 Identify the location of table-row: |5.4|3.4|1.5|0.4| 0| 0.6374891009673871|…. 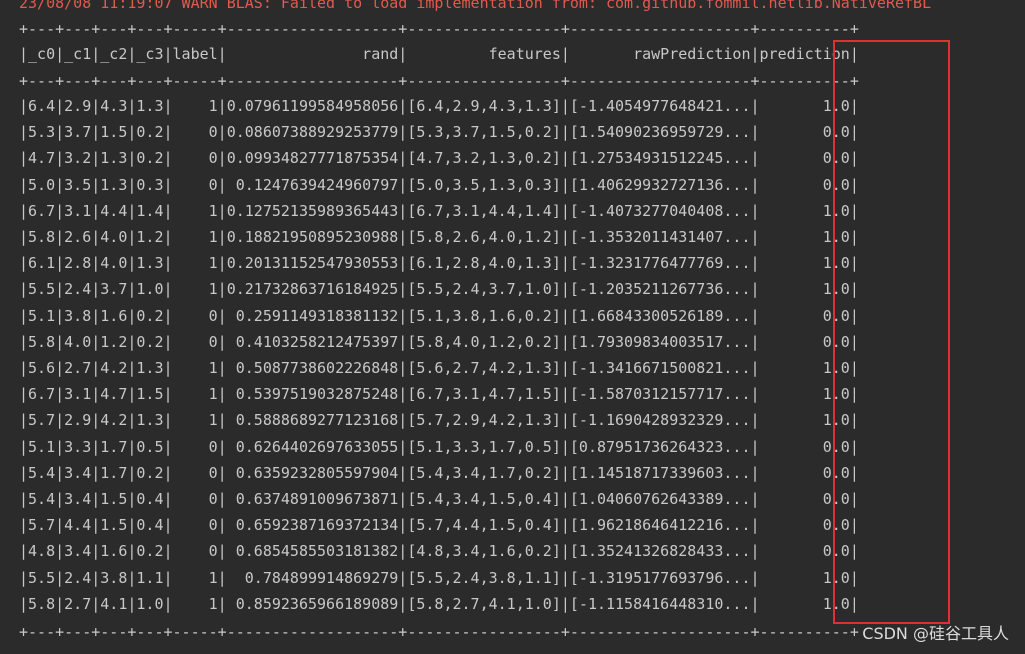
(439, 499).